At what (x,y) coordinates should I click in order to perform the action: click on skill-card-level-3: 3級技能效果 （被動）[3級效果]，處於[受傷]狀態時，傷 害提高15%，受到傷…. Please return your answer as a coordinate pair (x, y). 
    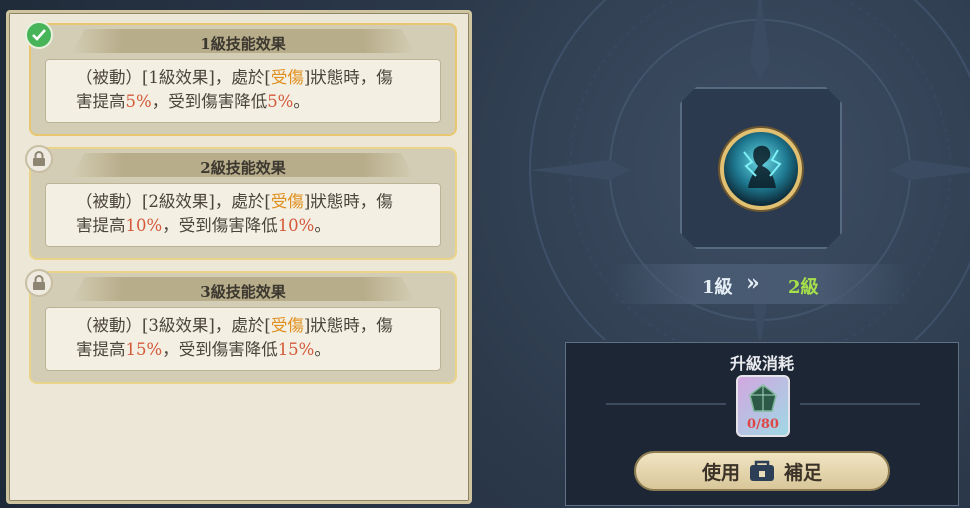
    Looking at the image, I should click on (241, 326).